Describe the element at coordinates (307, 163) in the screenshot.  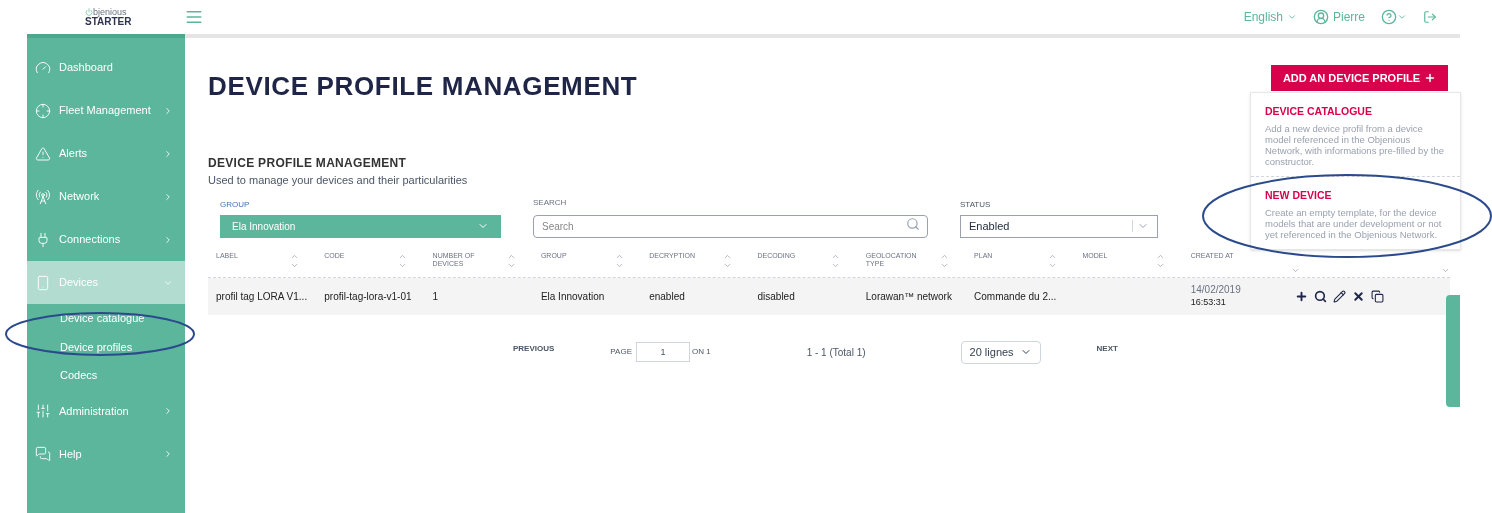
I see `section-title: DEVICE PROFILE MANAGEMENT` at that location.